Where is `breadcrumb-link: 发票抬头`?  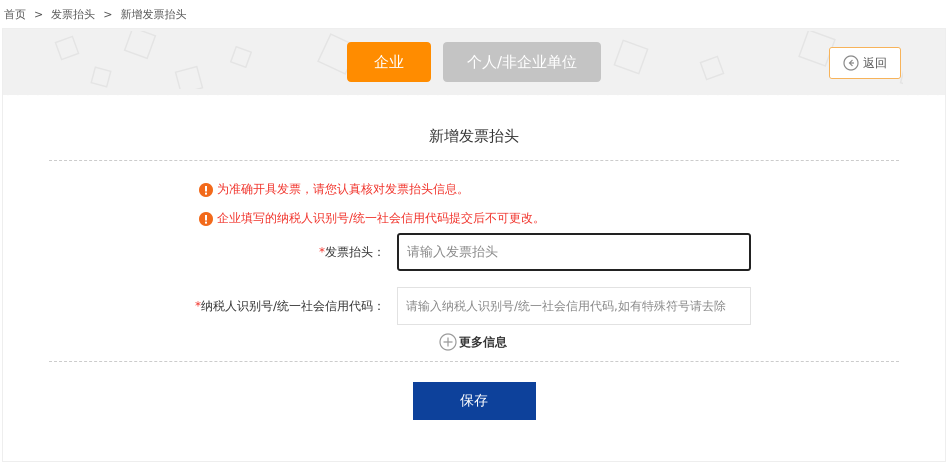 breadcrumb-link: 发票抬头 is located at coordinates (73, 14).